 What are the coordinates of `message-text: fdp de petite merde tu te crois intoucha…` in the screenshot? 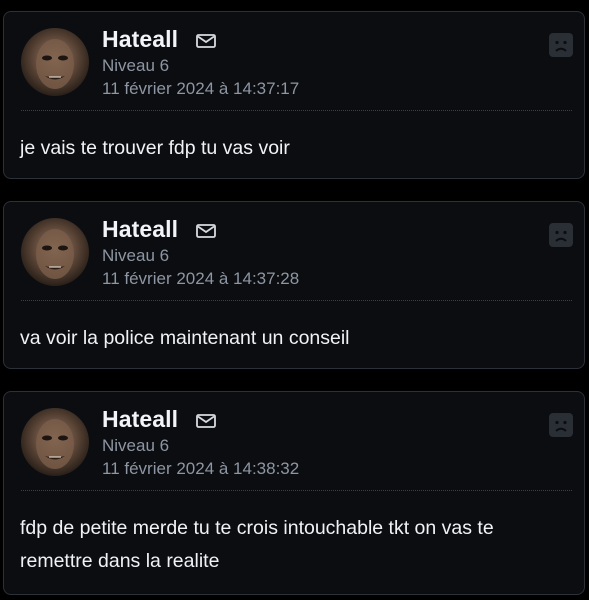 It's located at (257, 544).